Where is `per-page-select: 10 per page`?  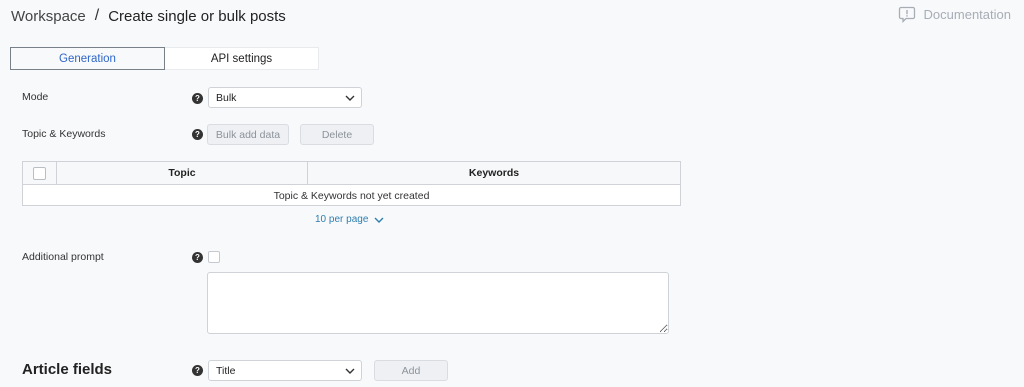
per-page-select: 10 per page is located at coordinates (349, 219).